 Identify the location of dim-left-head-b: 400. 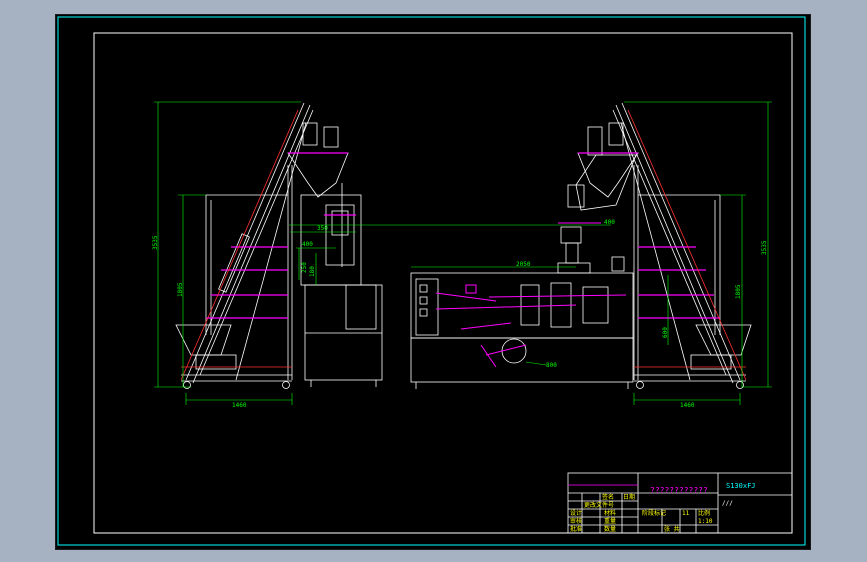
(307, 244).